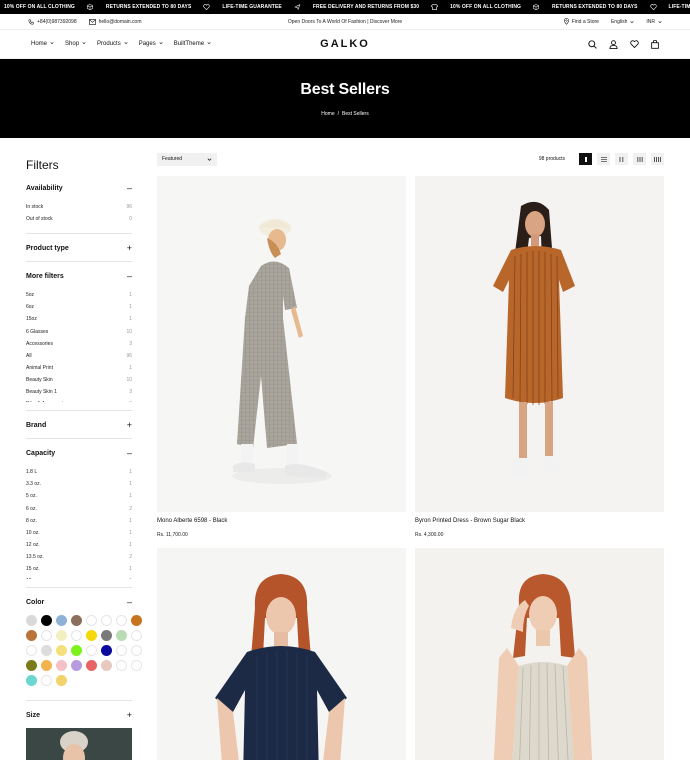 The image size is (690, 760). What do you see at coordinates (581, 21) in the screenshot?
I see `find-store-link: Find a Store` at bounding box center [581, 21].